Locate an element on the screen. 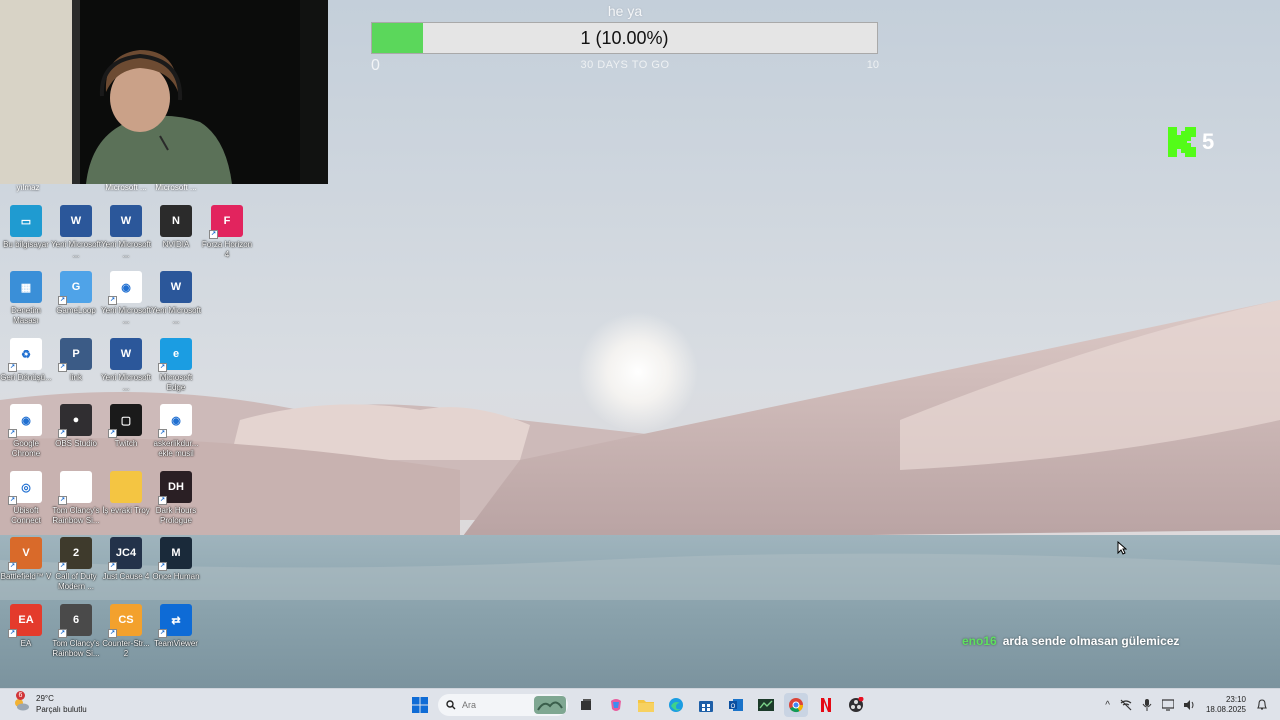  system-tray: ^ 23:10 18.08.2025 is located at coordinates (1186, 705).